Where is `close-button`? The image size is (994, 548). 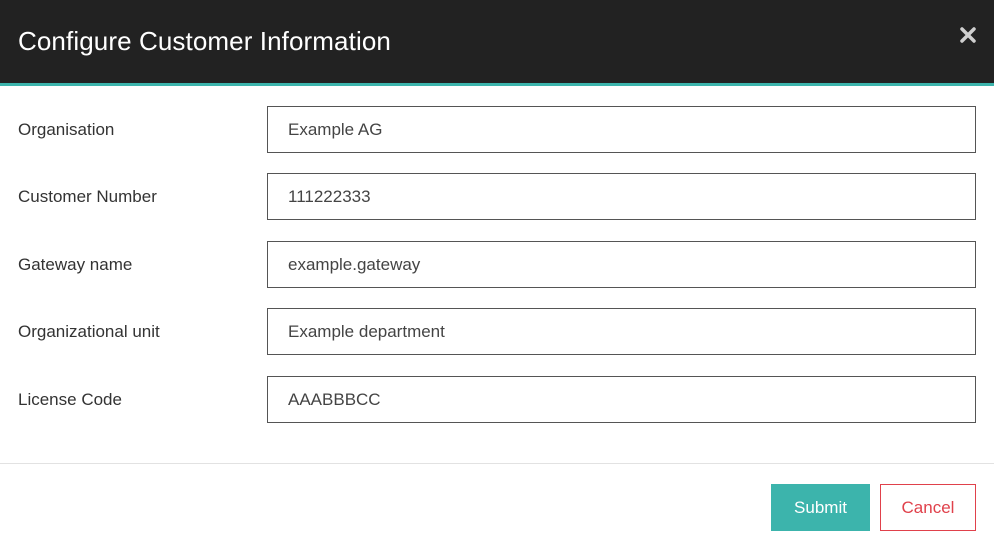 close-button is located at coordinates (968, 35).